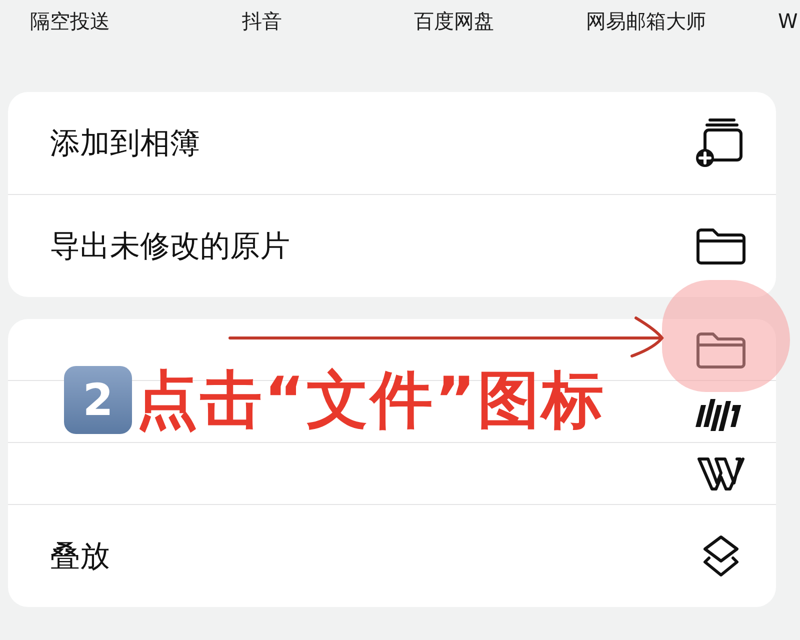 The width and height of the screenshot is (800, 640). Describe the element at coordinates (125, 143) in the screenshot. I see `action-label: 添加到相簿` at that location.